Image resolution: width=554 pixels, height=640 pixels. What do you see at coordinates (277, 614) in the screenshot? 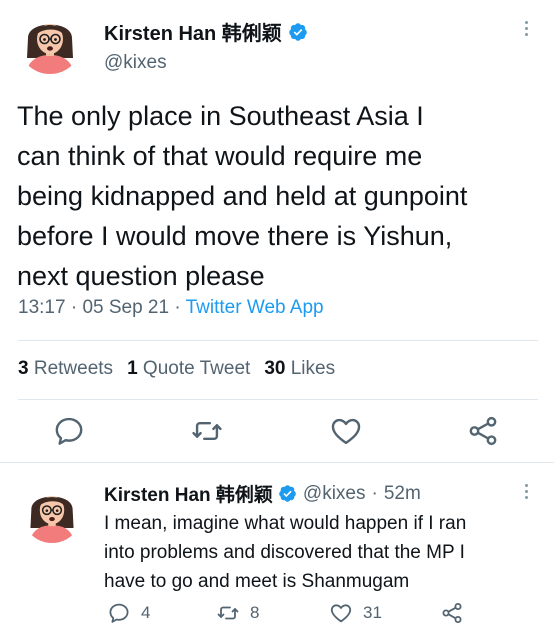
I see `reply-actions: 4 8 31` at bounding box center [277, 614].